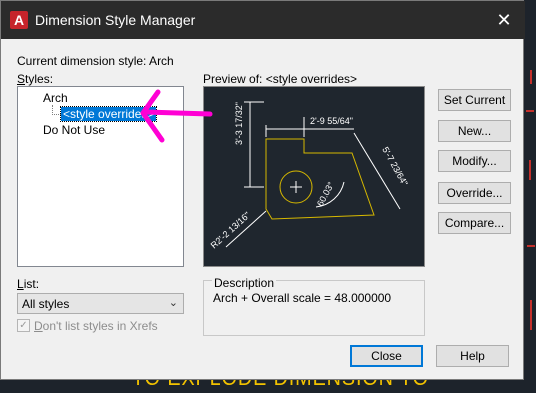 This screenshot has width=536, height=393. What do you see at coordinates (100, 303) in the screenshot?
I see `list-filter-select: All styles ⌄` at bounding box center [100, 303].